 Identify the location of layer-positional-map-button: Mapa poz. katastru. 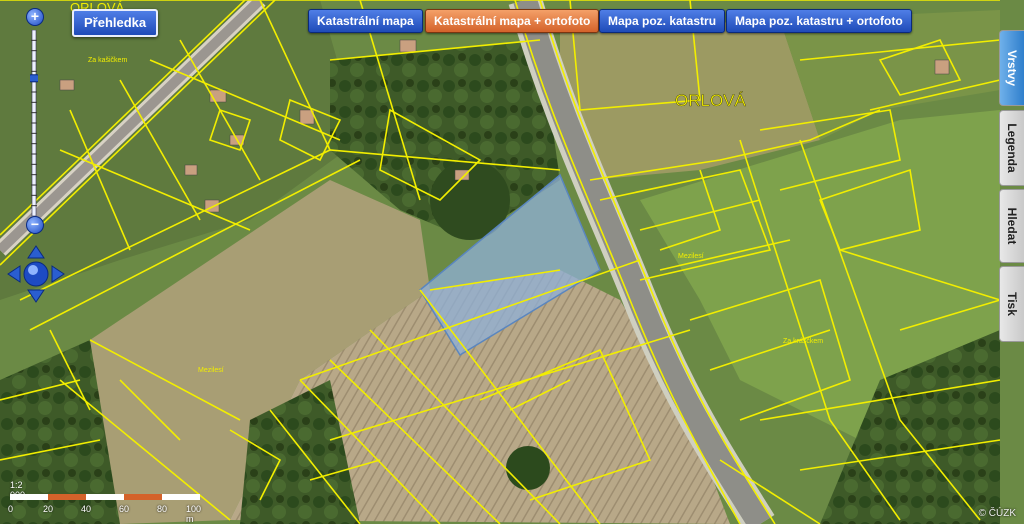
(662, 21).